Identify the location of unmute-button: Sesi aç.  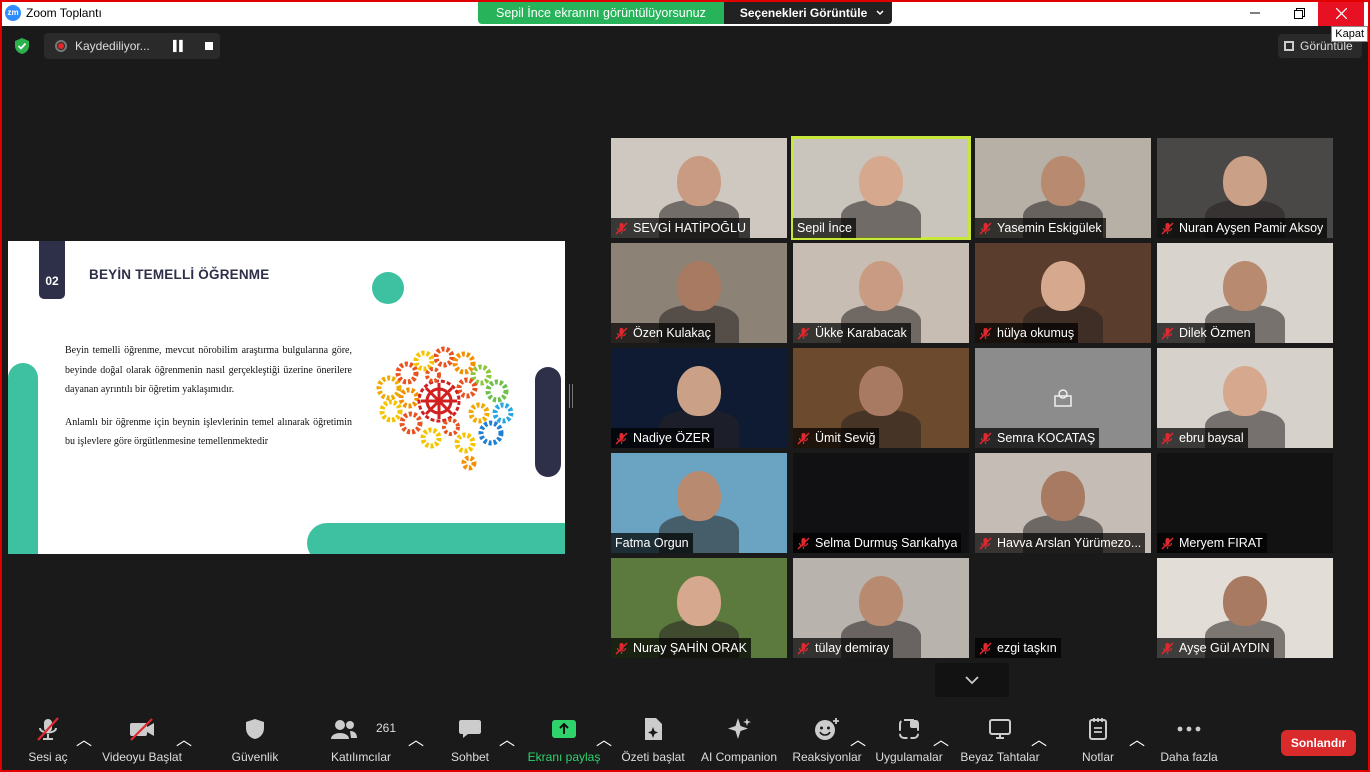
(48, 741).